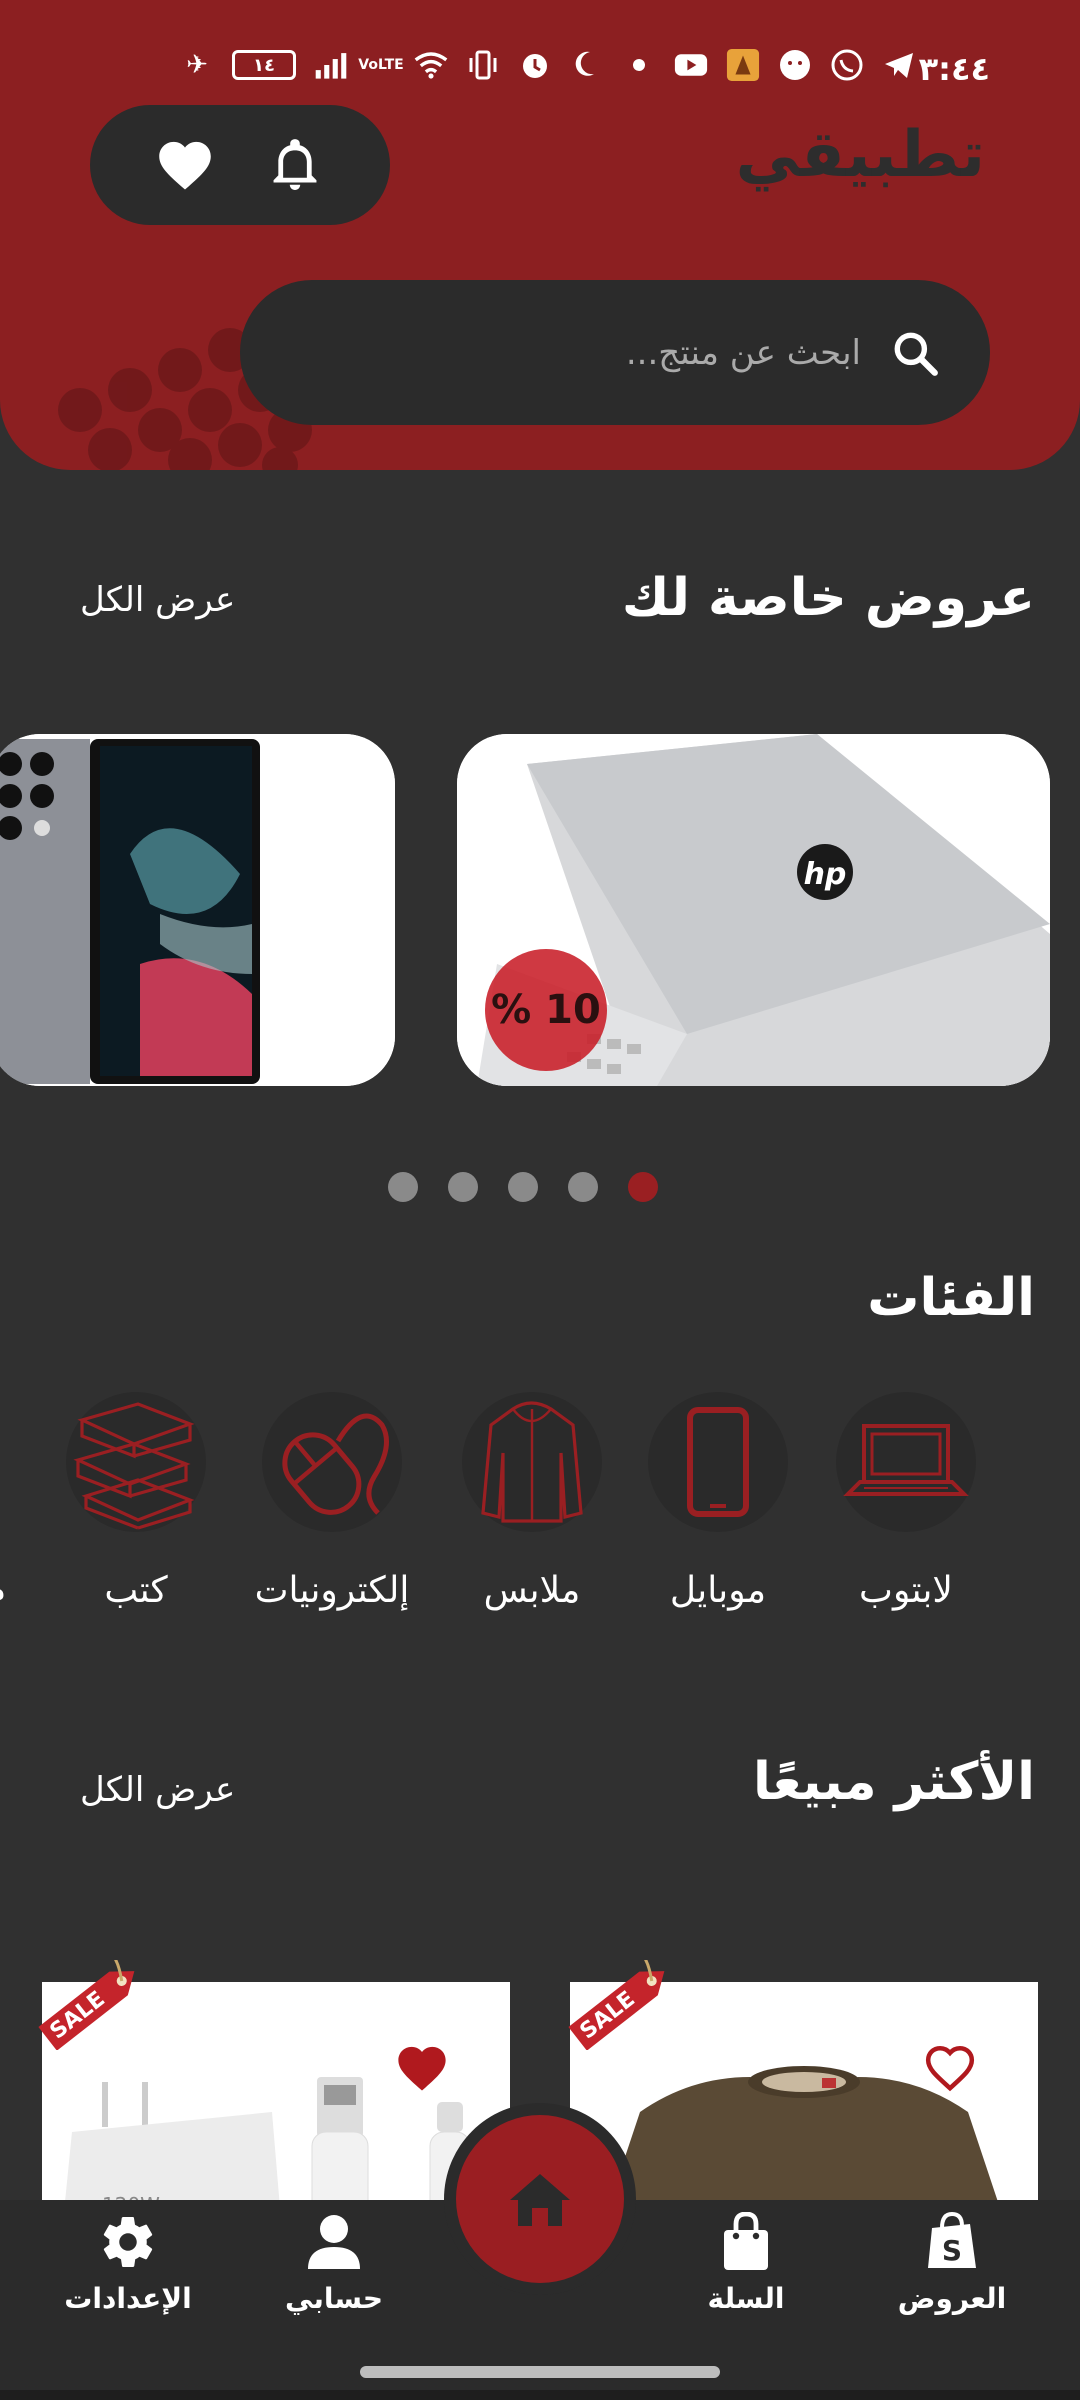  What do you see at coordinates (540, 2372) in the screenshot?
I see `gesture-home-indicator` at bounding box center [540, 2372].